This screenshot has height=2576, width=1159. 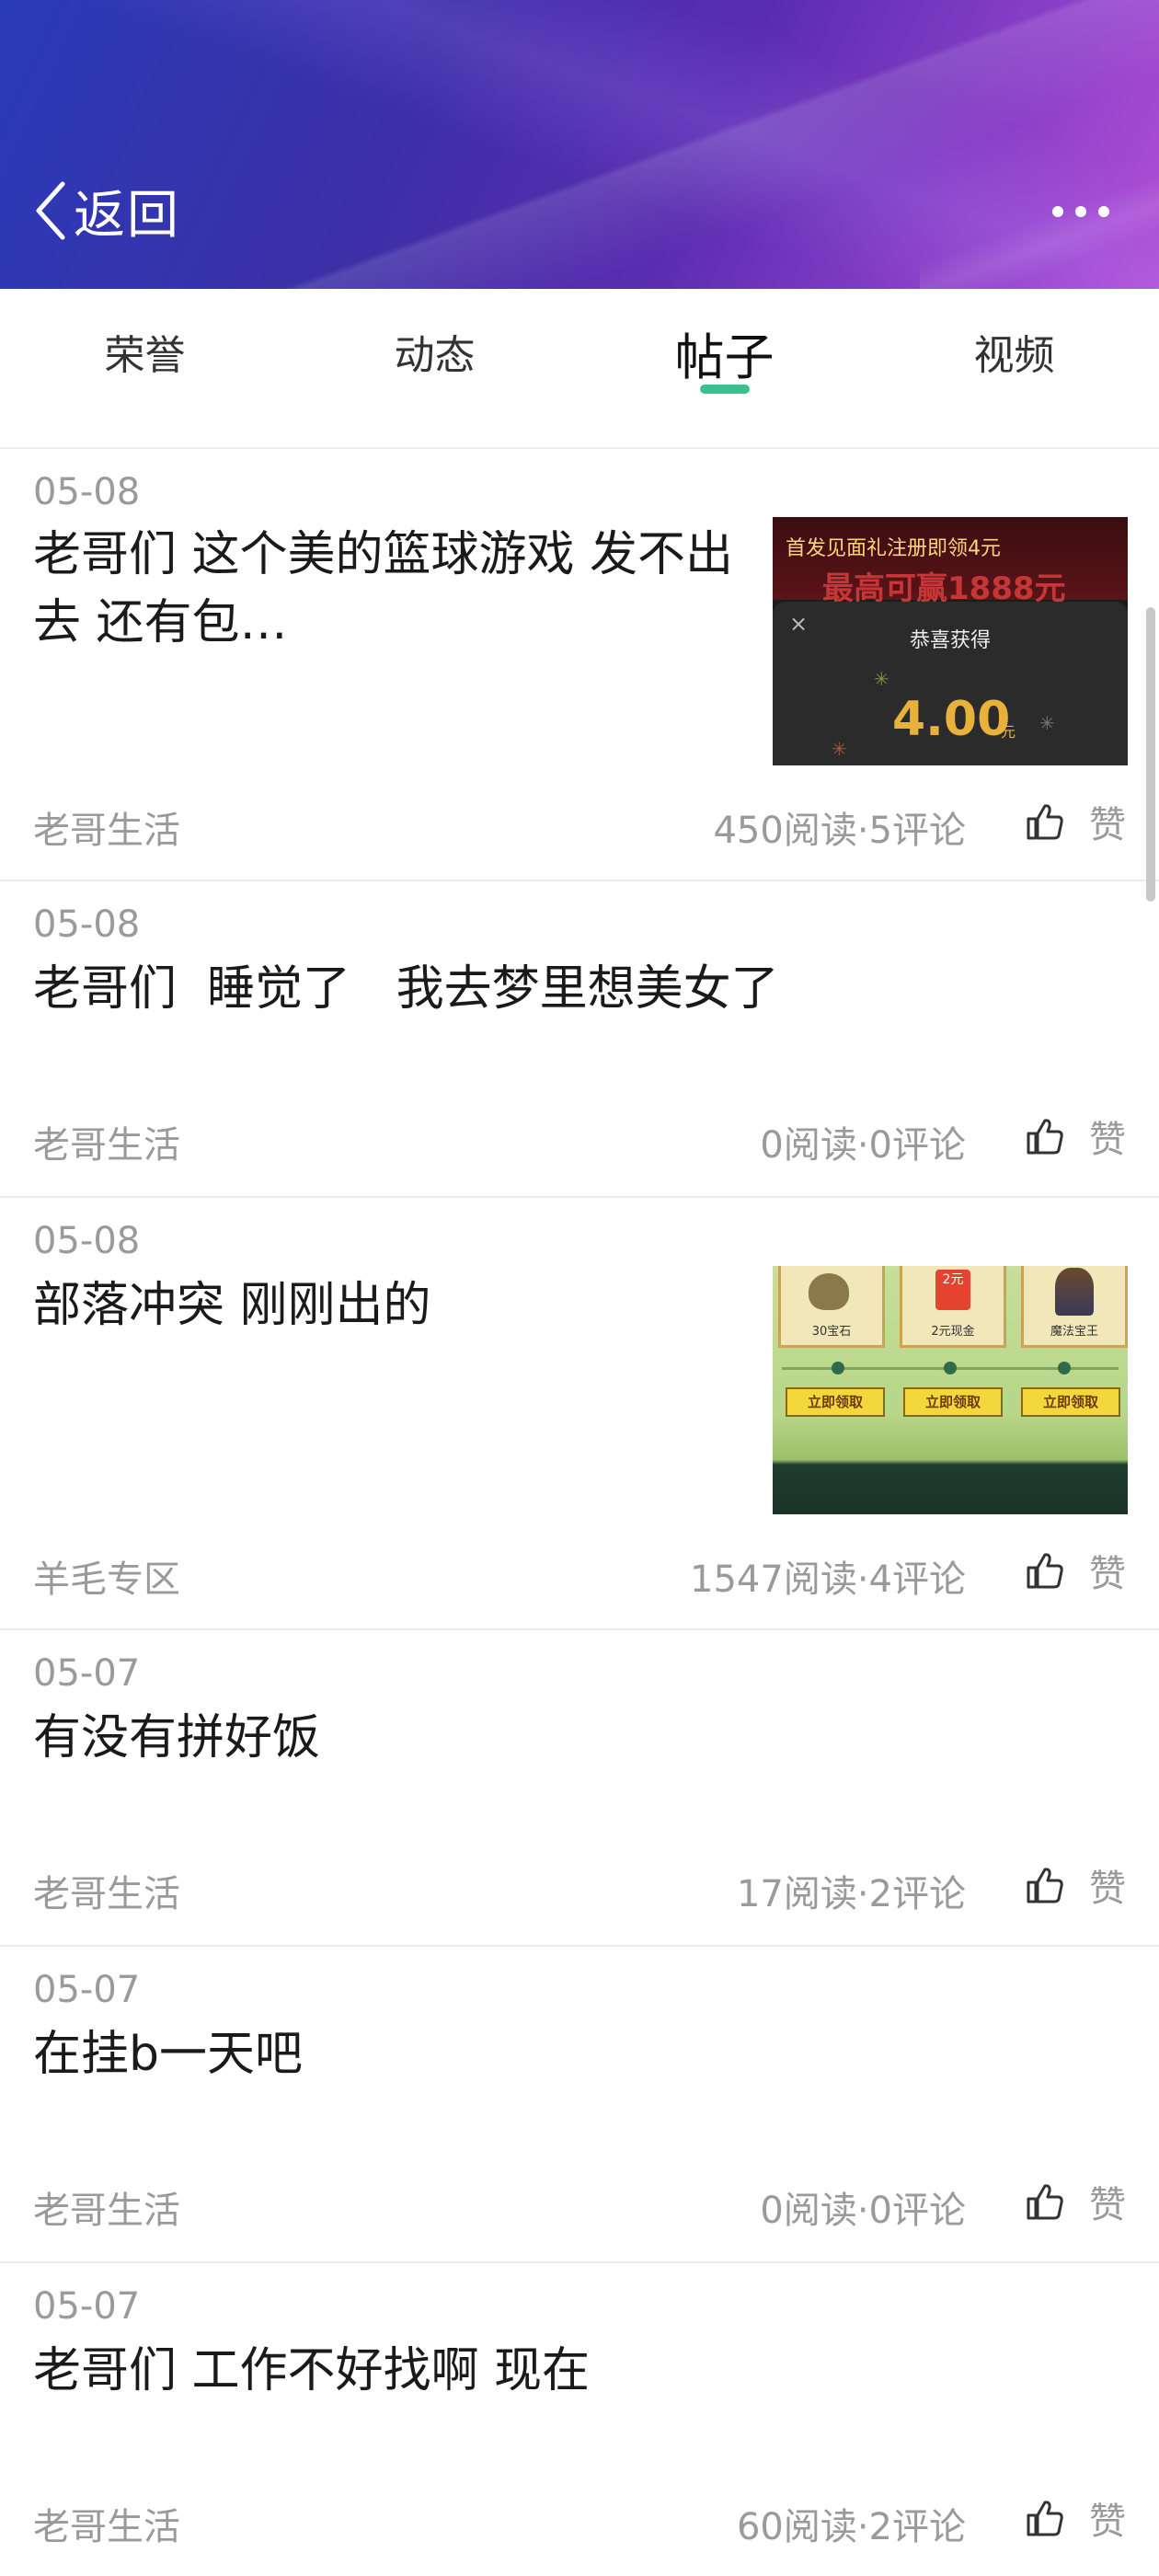 I want to click on profile-header-banner: 返回, so click(x=579, y=144).